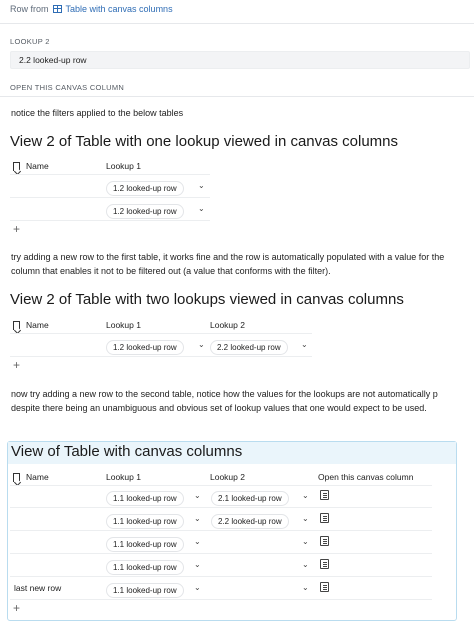  I want to click on table-icon, so click(57, 9).